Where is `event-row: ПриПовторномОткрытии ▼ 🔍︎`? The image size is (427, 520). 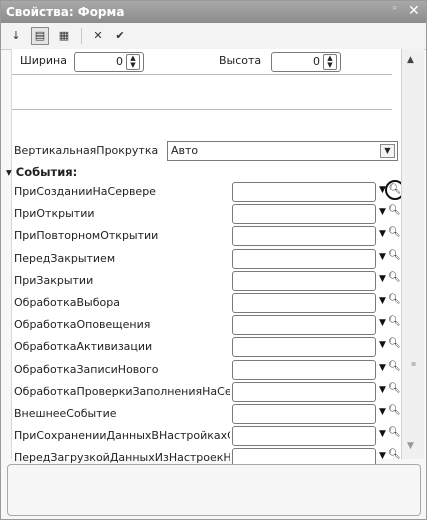 event-row: ПриПовторномОткрытии ▼ 🔍︎ is located at coordinates (207, 235).